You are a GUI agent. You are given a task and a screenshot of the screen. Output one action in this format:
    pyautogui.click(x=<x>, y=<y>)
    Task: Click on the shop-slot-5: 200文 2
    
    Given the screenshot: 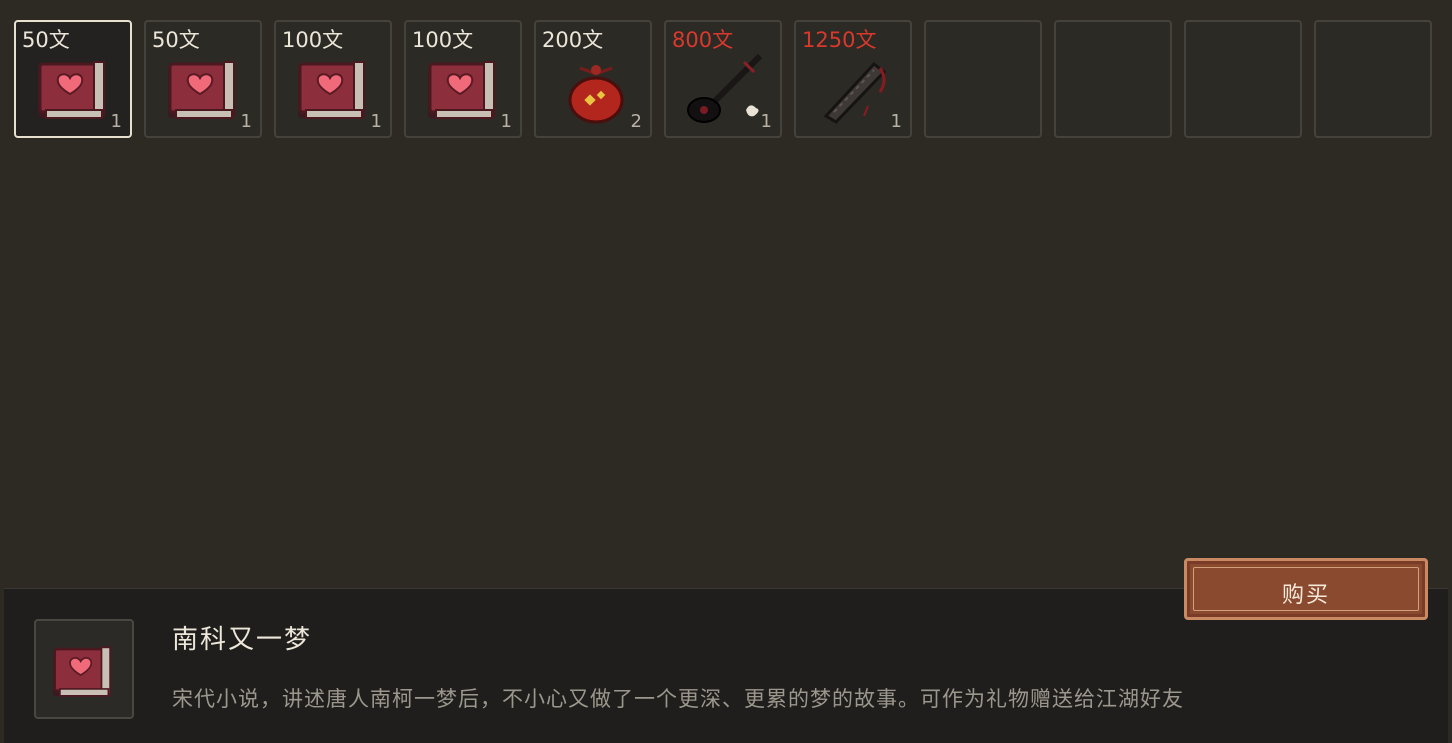 What is the action you would take?
    pyautogui.click(x=593, y=79)
    